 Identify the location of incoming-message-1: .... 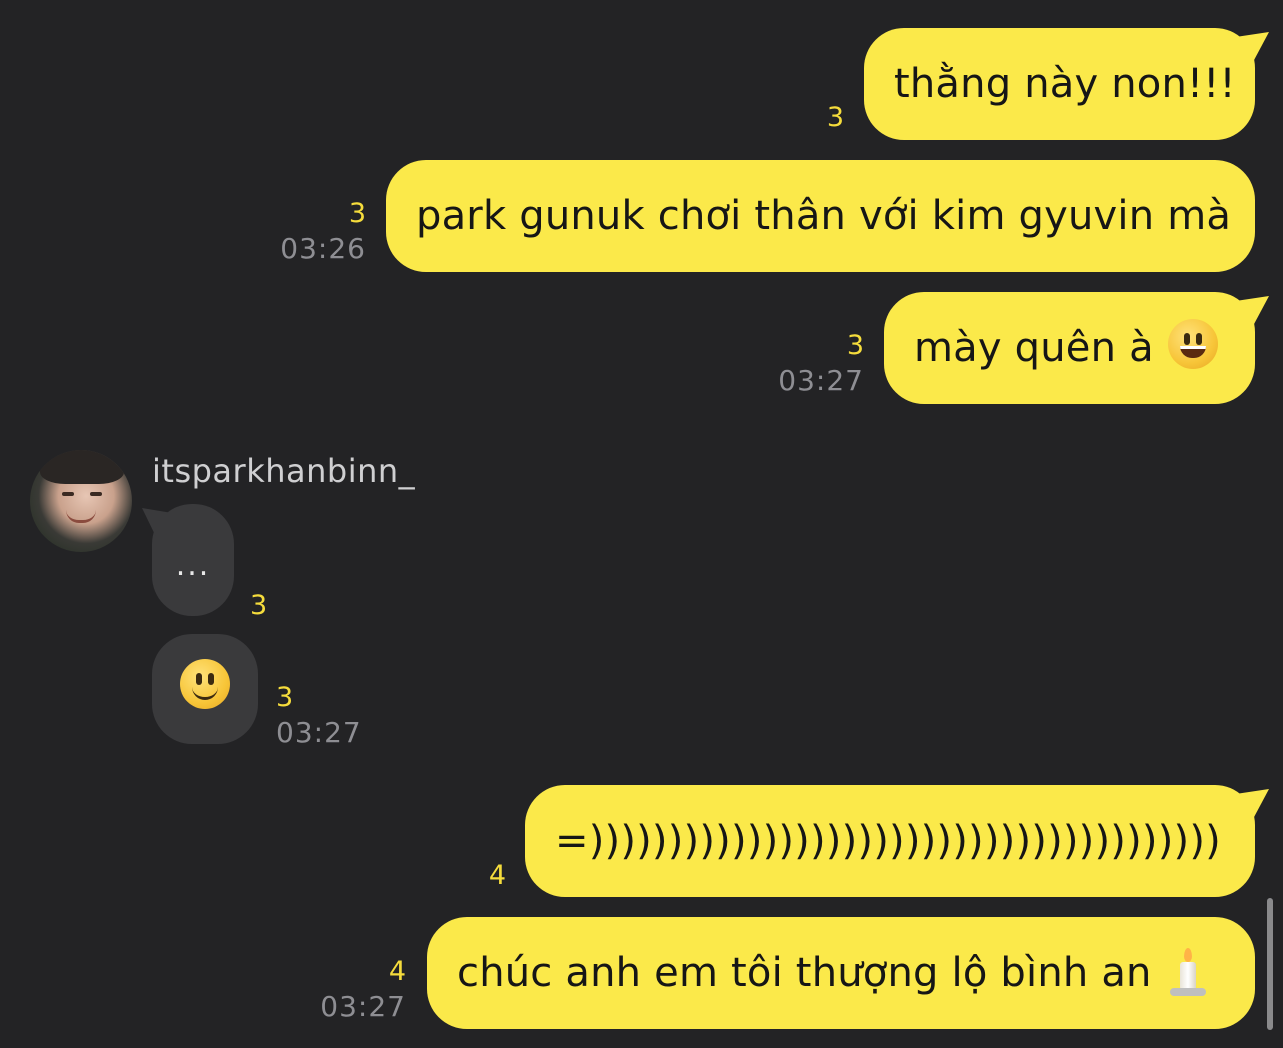
(193, 560).